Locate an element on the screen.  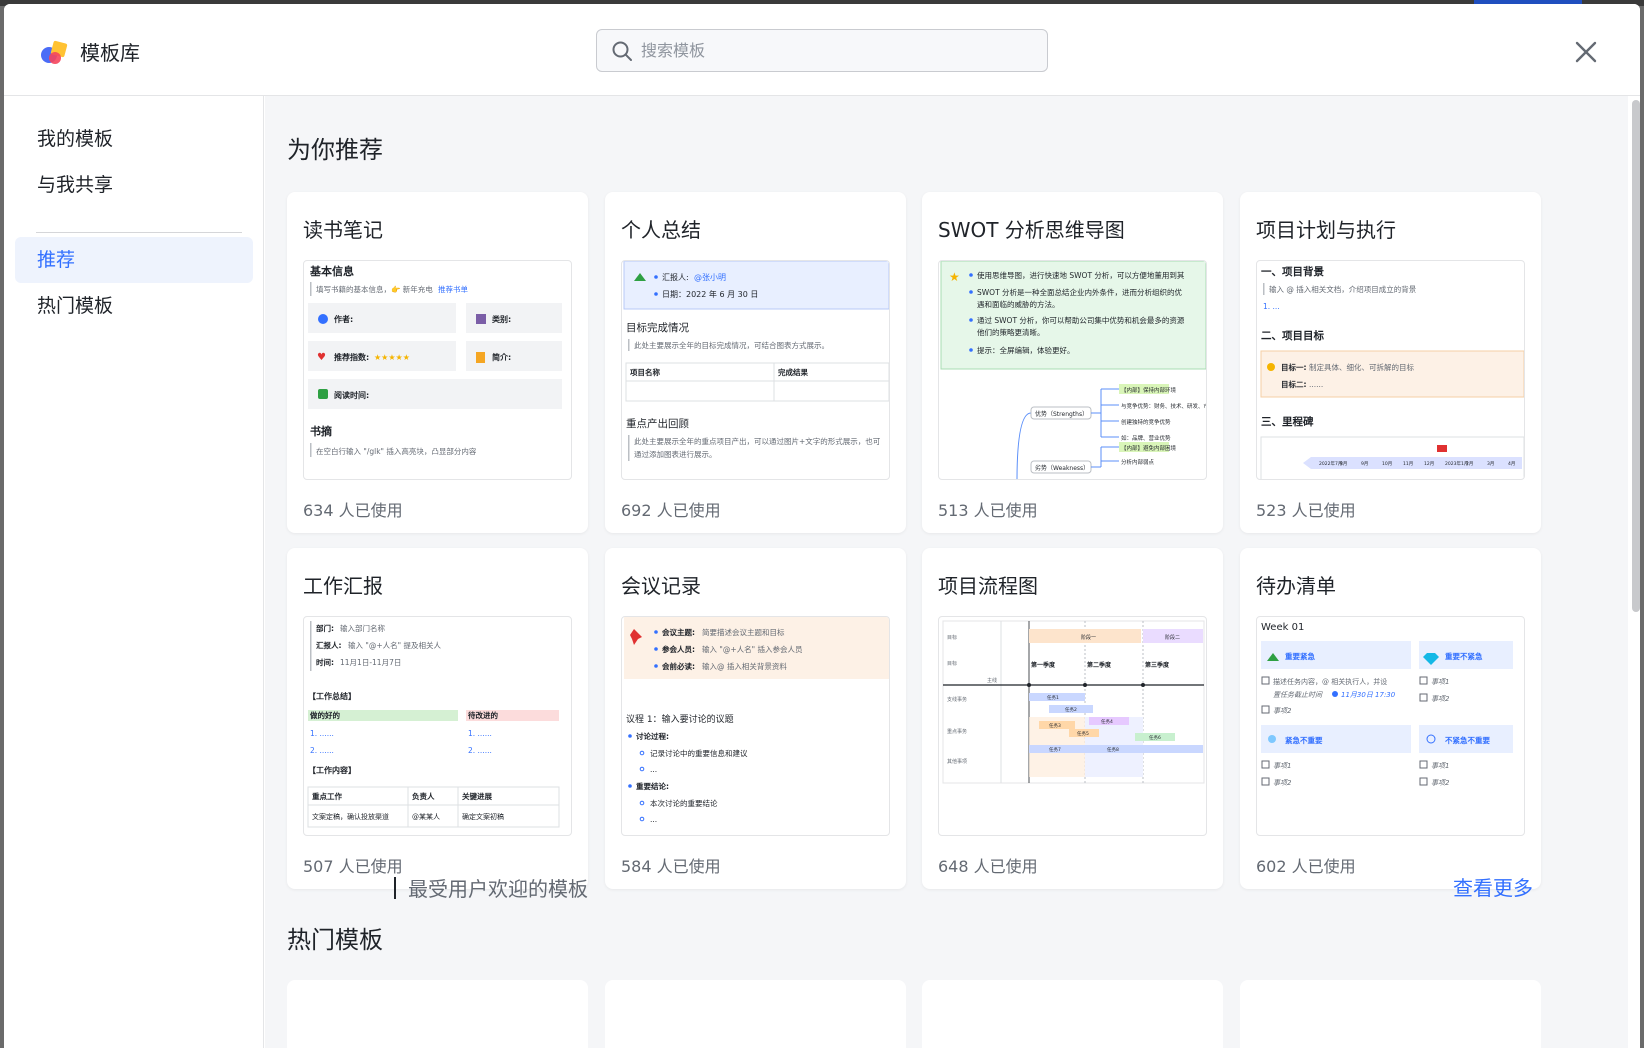
preview-text: @某某人 is located at coordinates (426, 817).